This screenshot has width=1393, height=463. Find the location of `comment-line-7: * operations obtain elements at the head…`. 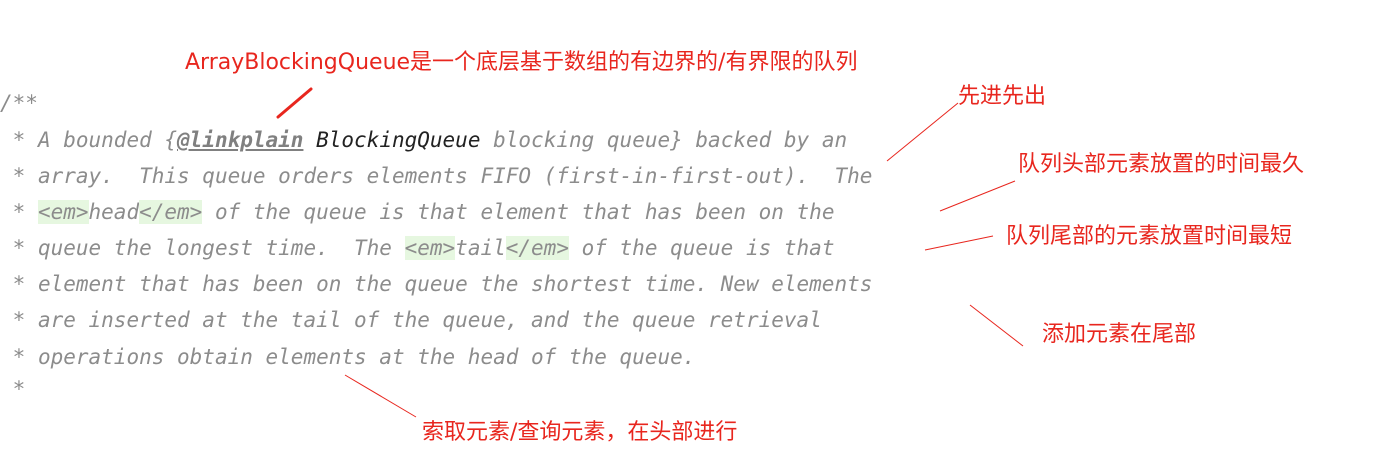

comment-line-7: * operations obtain elements at the head… is located at coordinates (348, 357).